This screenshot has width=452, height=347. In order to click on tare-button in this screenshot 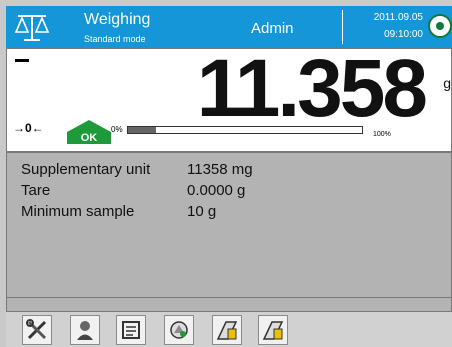, I will do `click(179, 330)`.